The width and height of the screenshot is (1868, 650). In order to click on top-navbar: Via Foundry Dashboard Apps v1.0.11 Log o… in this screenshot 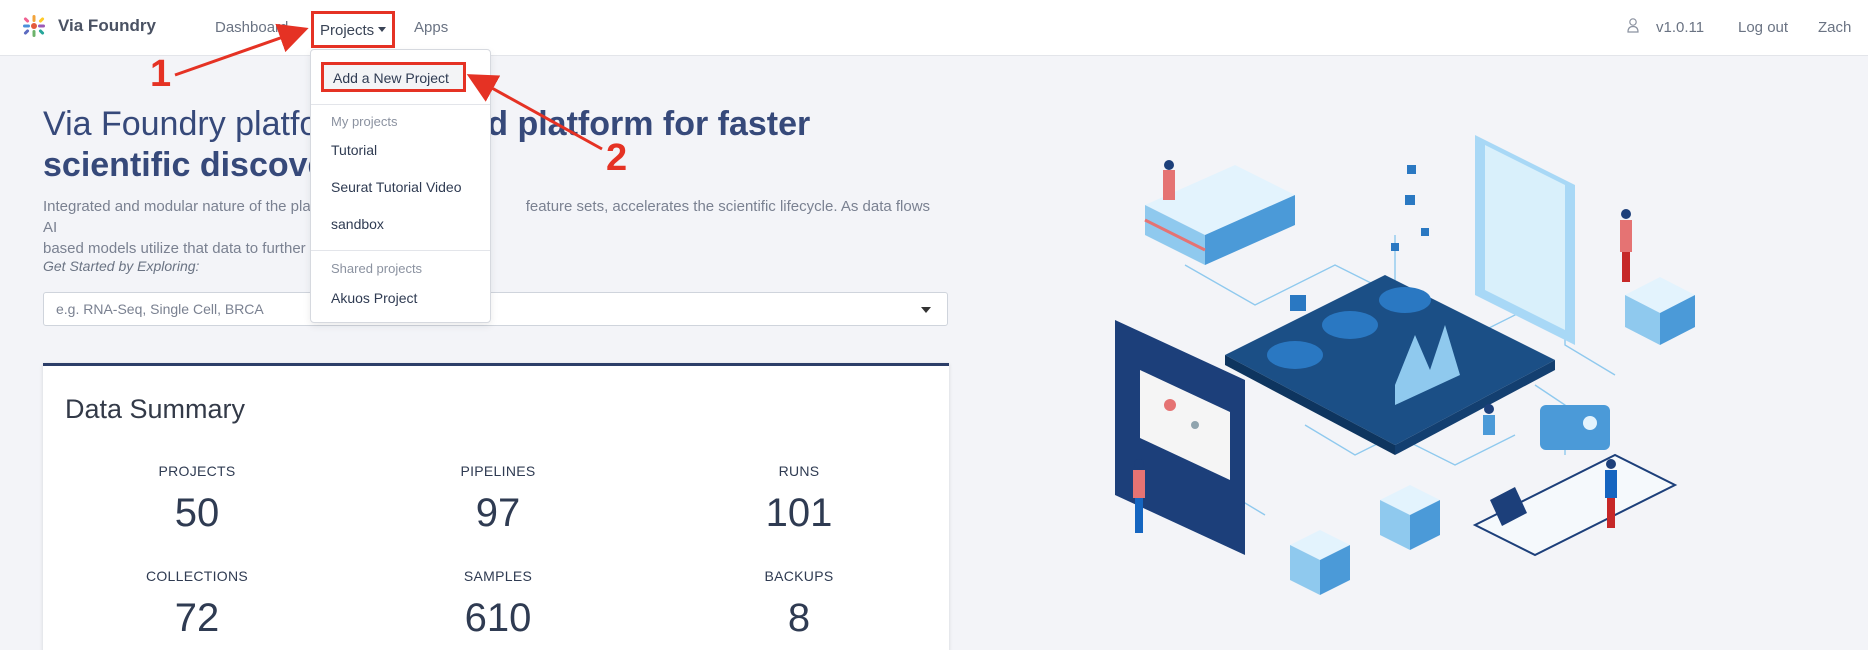, I will do `click(934, 28)`.